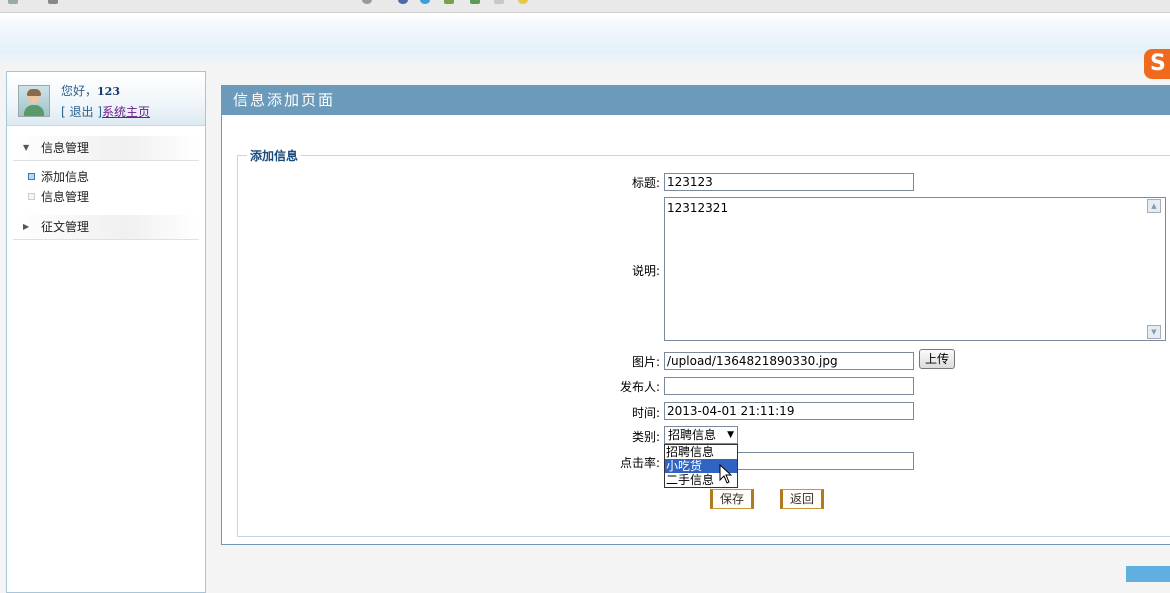  Describe the element at coordinates (274, 156) in the screenshot. I see `form-legend: 添加信息` at that location.